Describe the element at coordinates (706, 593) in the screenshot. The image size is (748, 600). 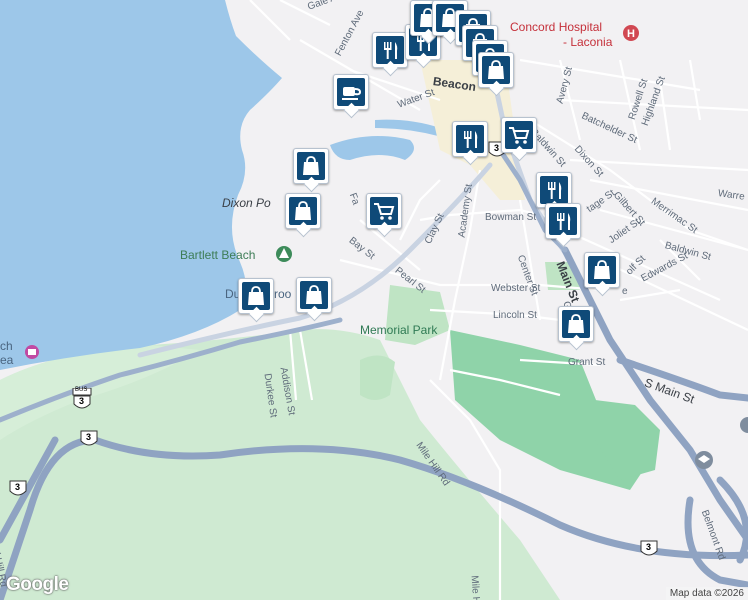
I see `map-attribution: Map data ©2026` at that location.